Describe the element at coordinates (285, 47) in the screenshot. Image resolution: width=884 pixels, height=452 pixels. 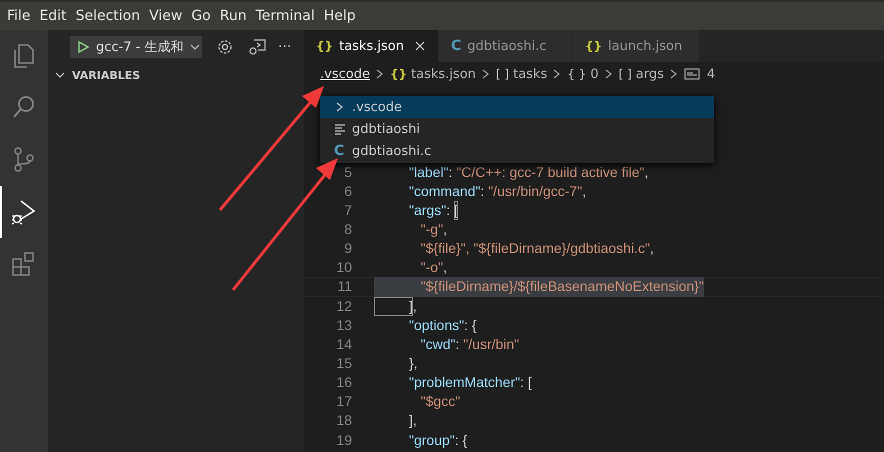
I see `more-actions-button: ···` at that location.